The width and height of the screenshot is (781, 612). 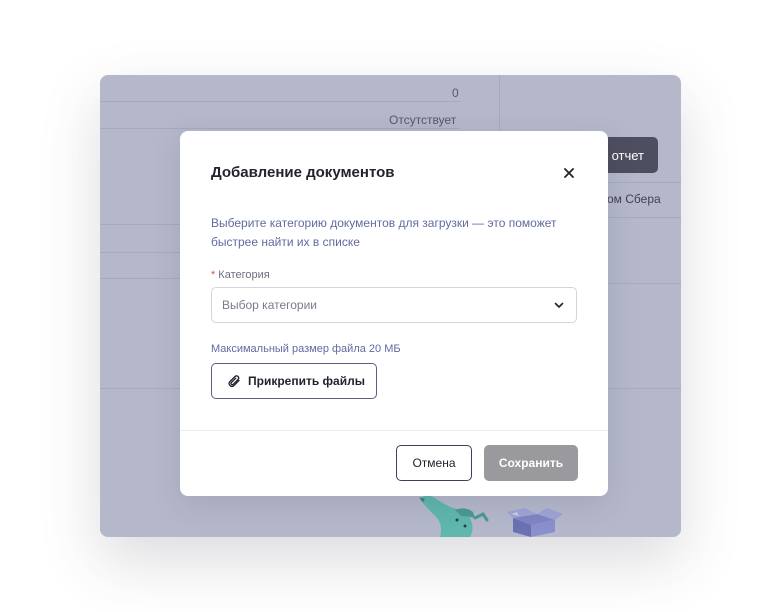 What do you see at coordinates (234, 381) in the screenshot?
I see `paperclip-icon` at bounding box center [234, 381].